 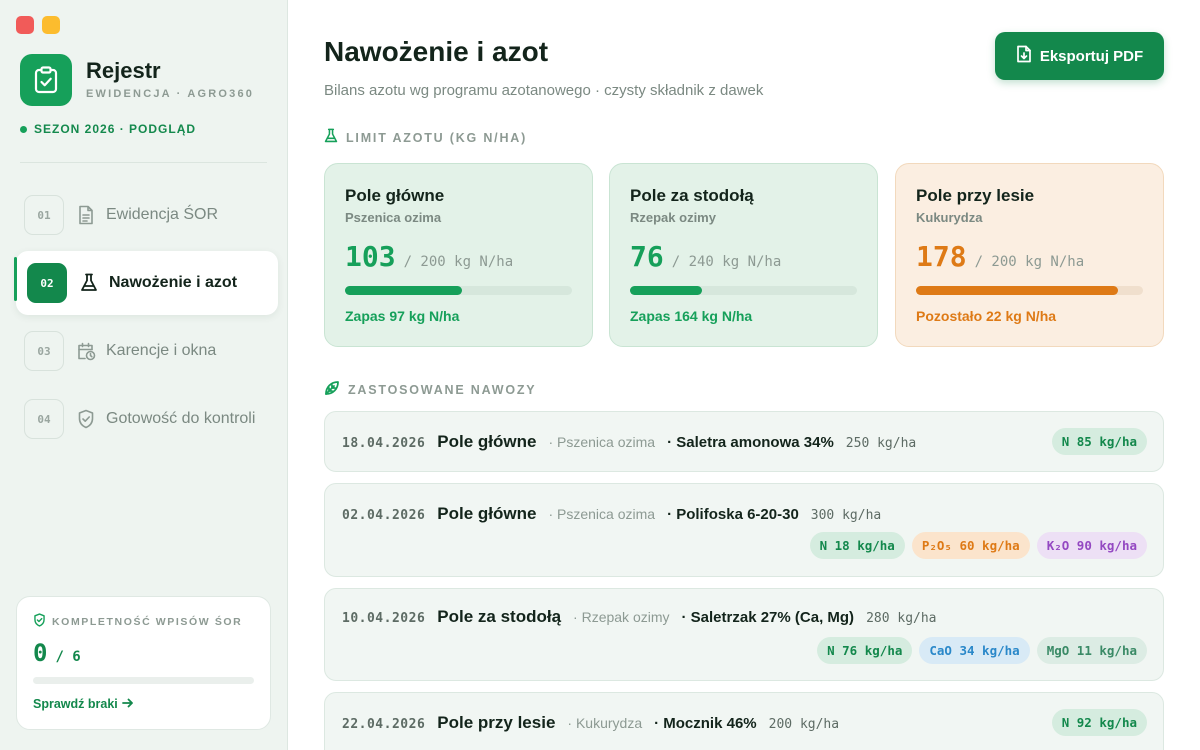 I want to click on check-missing-link: Sprawdź braki, so click(x=83, y=704).